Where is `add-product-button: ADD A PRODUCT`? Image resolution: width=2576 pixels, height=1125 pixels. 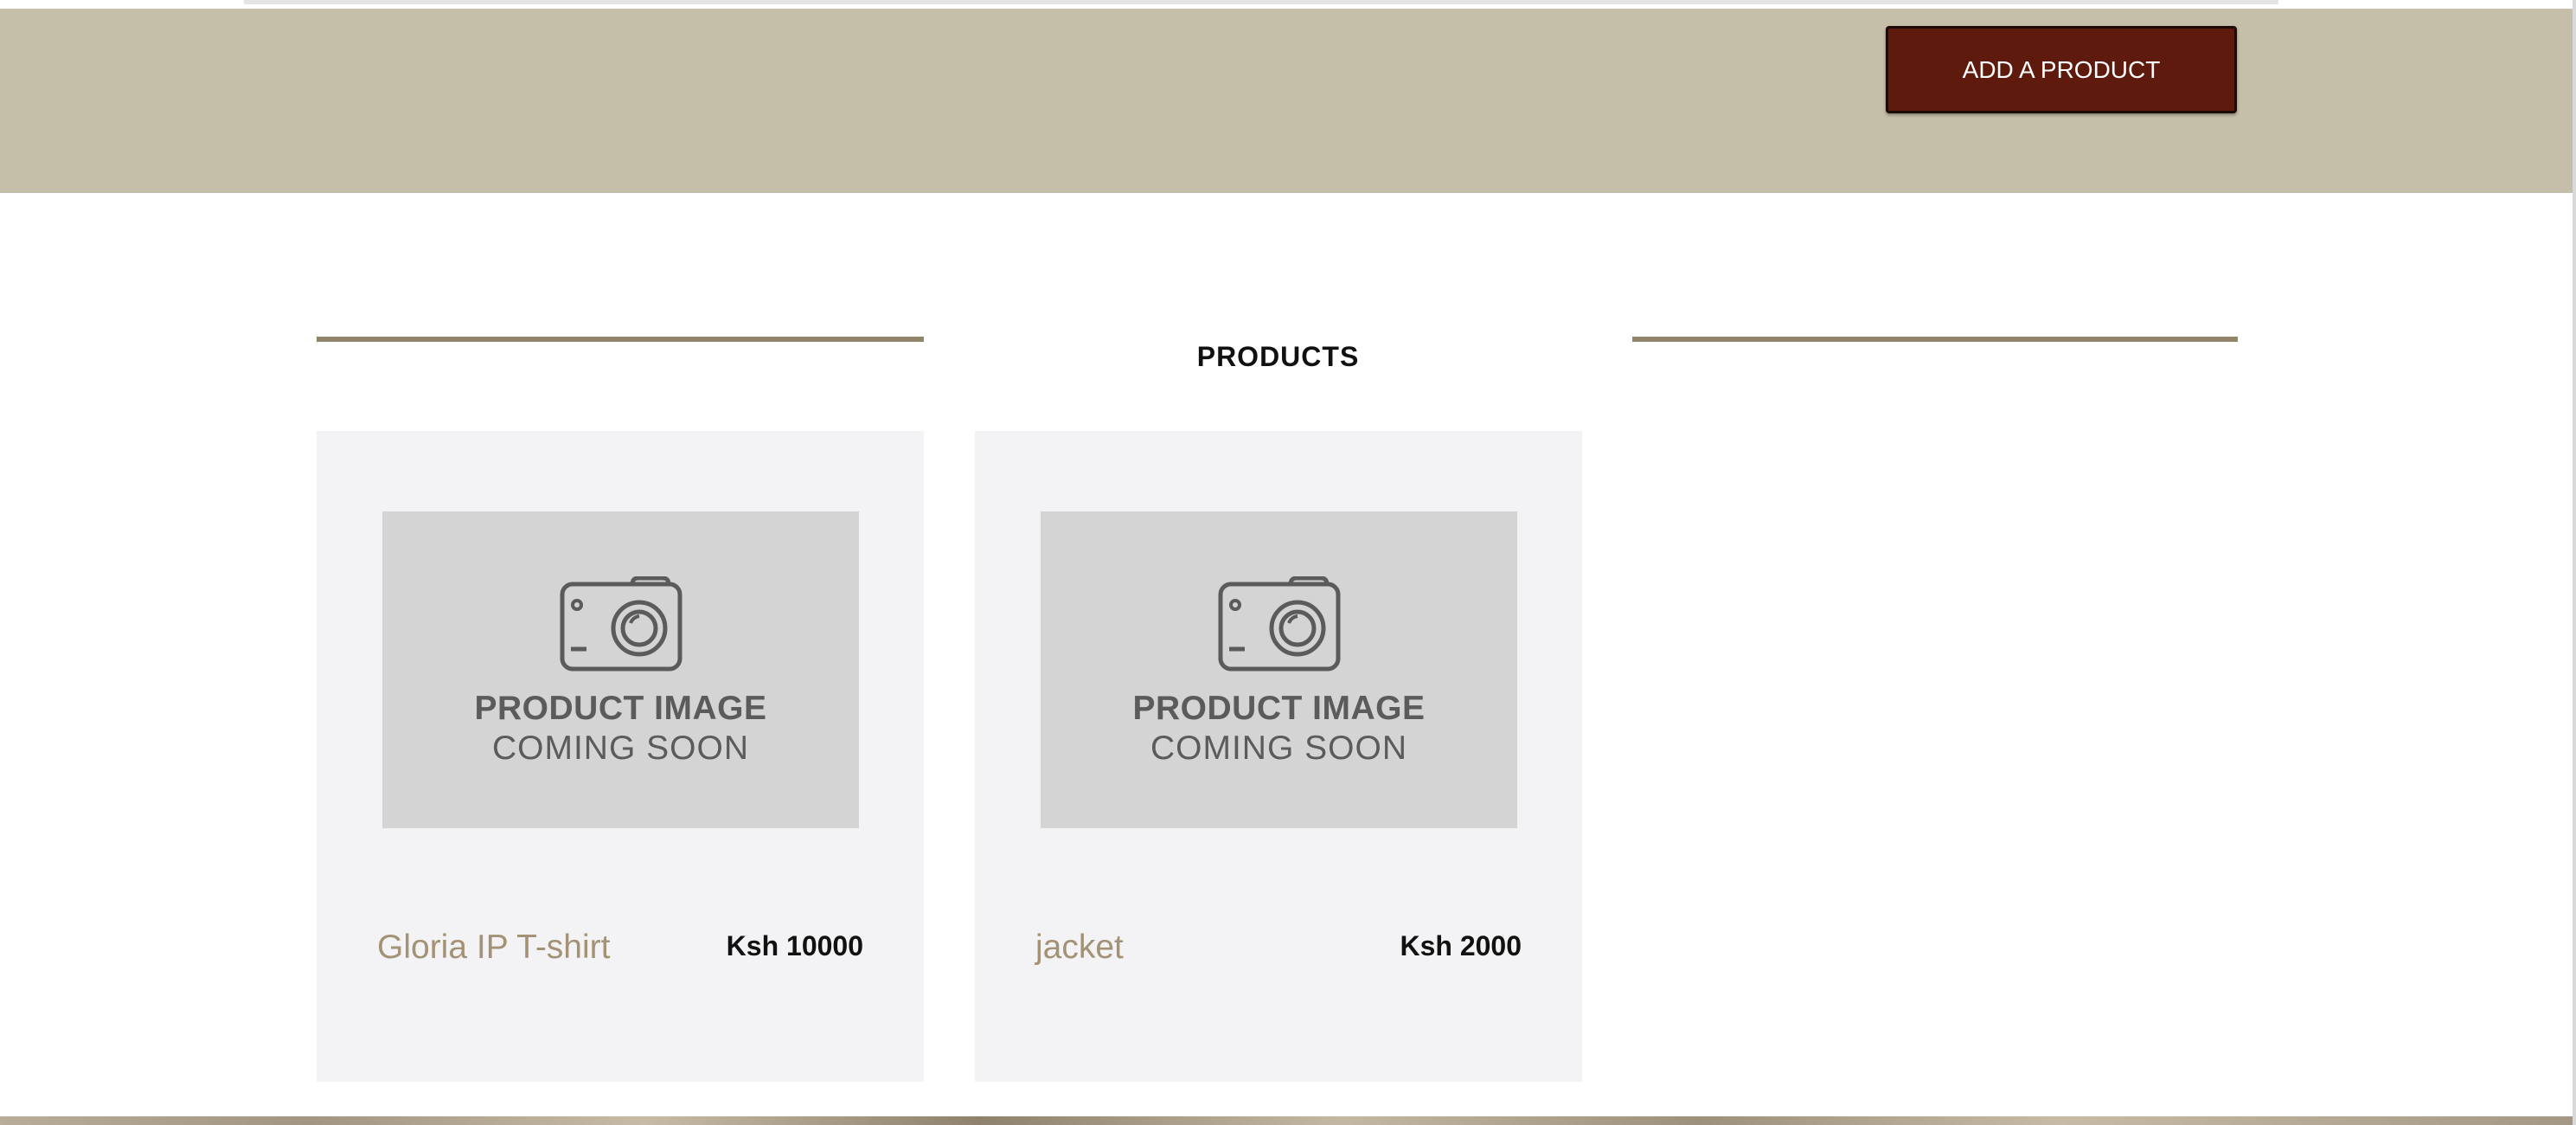
add-product-button: ADD A PRODUCT is located at coordinates (2061, 69).